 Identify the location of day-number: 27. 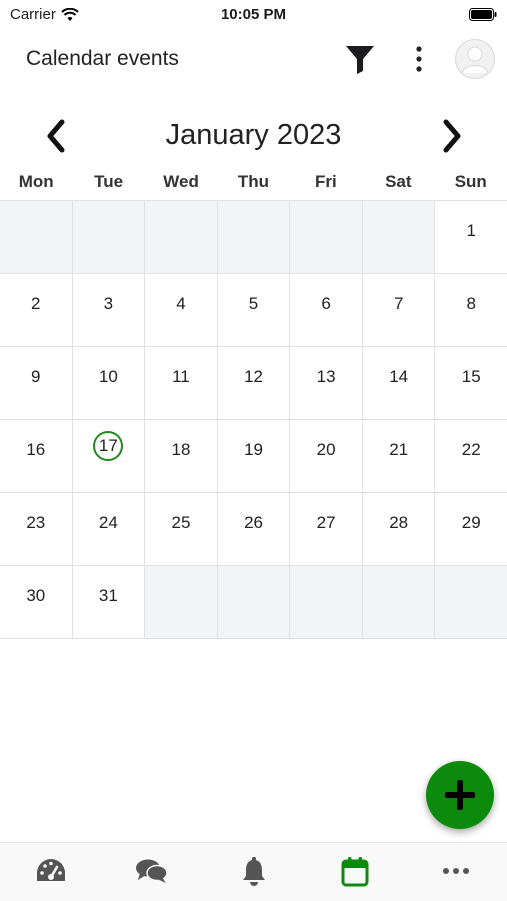
(326, 522).